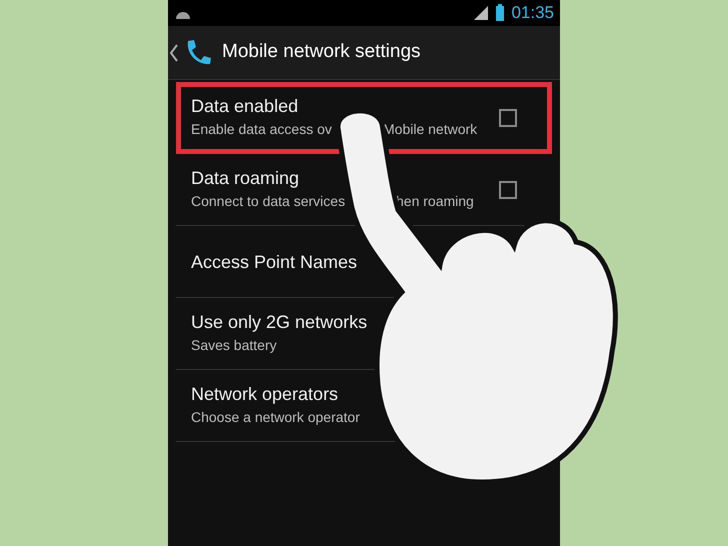 This screenshot has width=728, height=546. Describe the element at coordinates (245, 106) in the screenshot. I see `setting-title: Data enabled` at that location.